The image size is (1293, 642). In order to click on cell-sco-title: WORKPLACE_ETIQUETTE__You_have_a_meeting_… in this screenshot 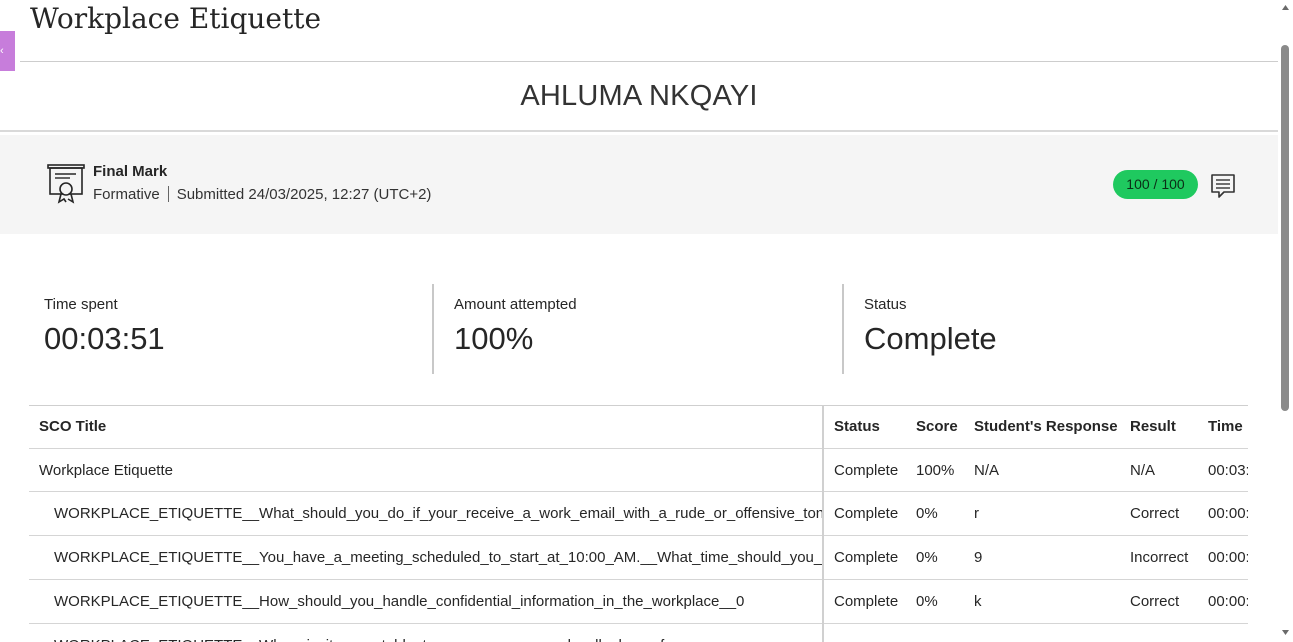, I will do `click(426, 557)`.